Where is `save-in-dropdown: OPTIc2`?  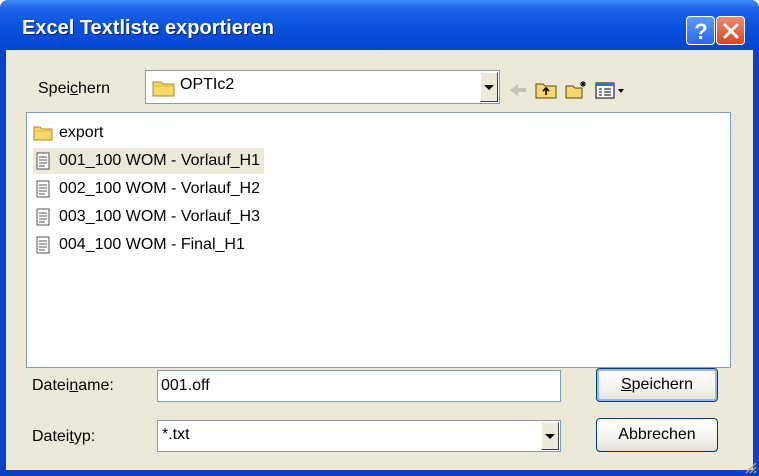
save-in-dropdown: OPTIc2 is located at coordinates (322, 87).